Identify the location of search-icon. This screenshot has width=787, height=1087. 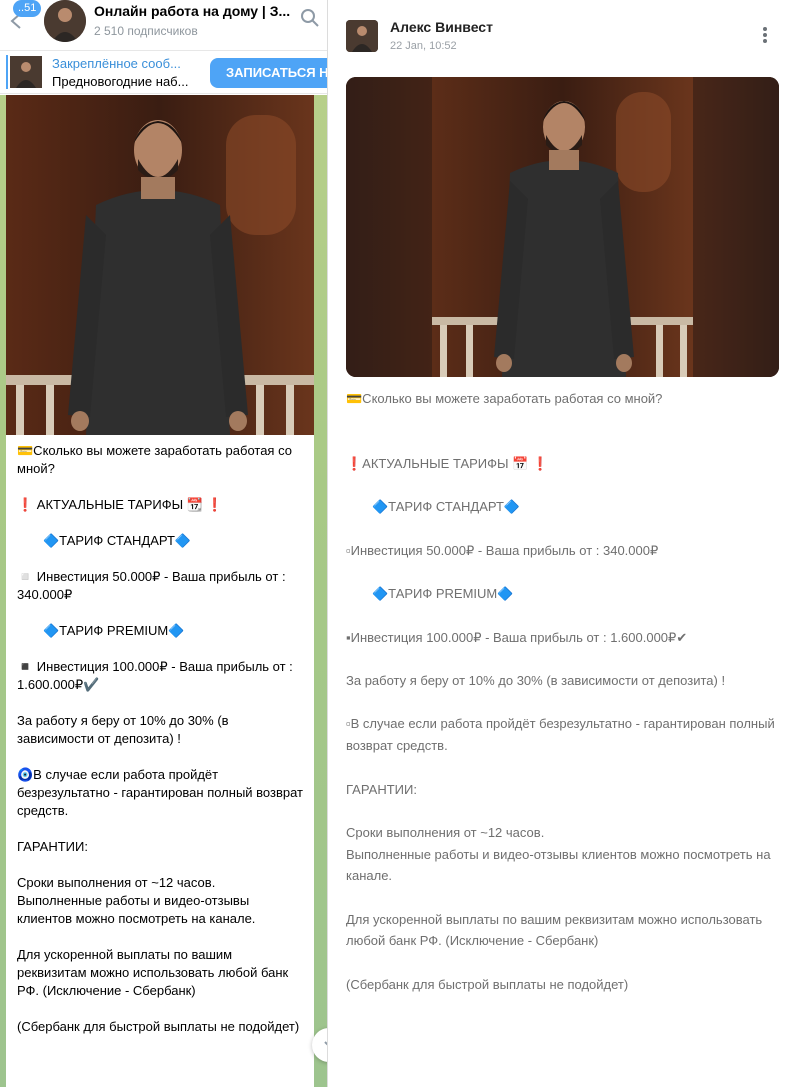
(310, 18).